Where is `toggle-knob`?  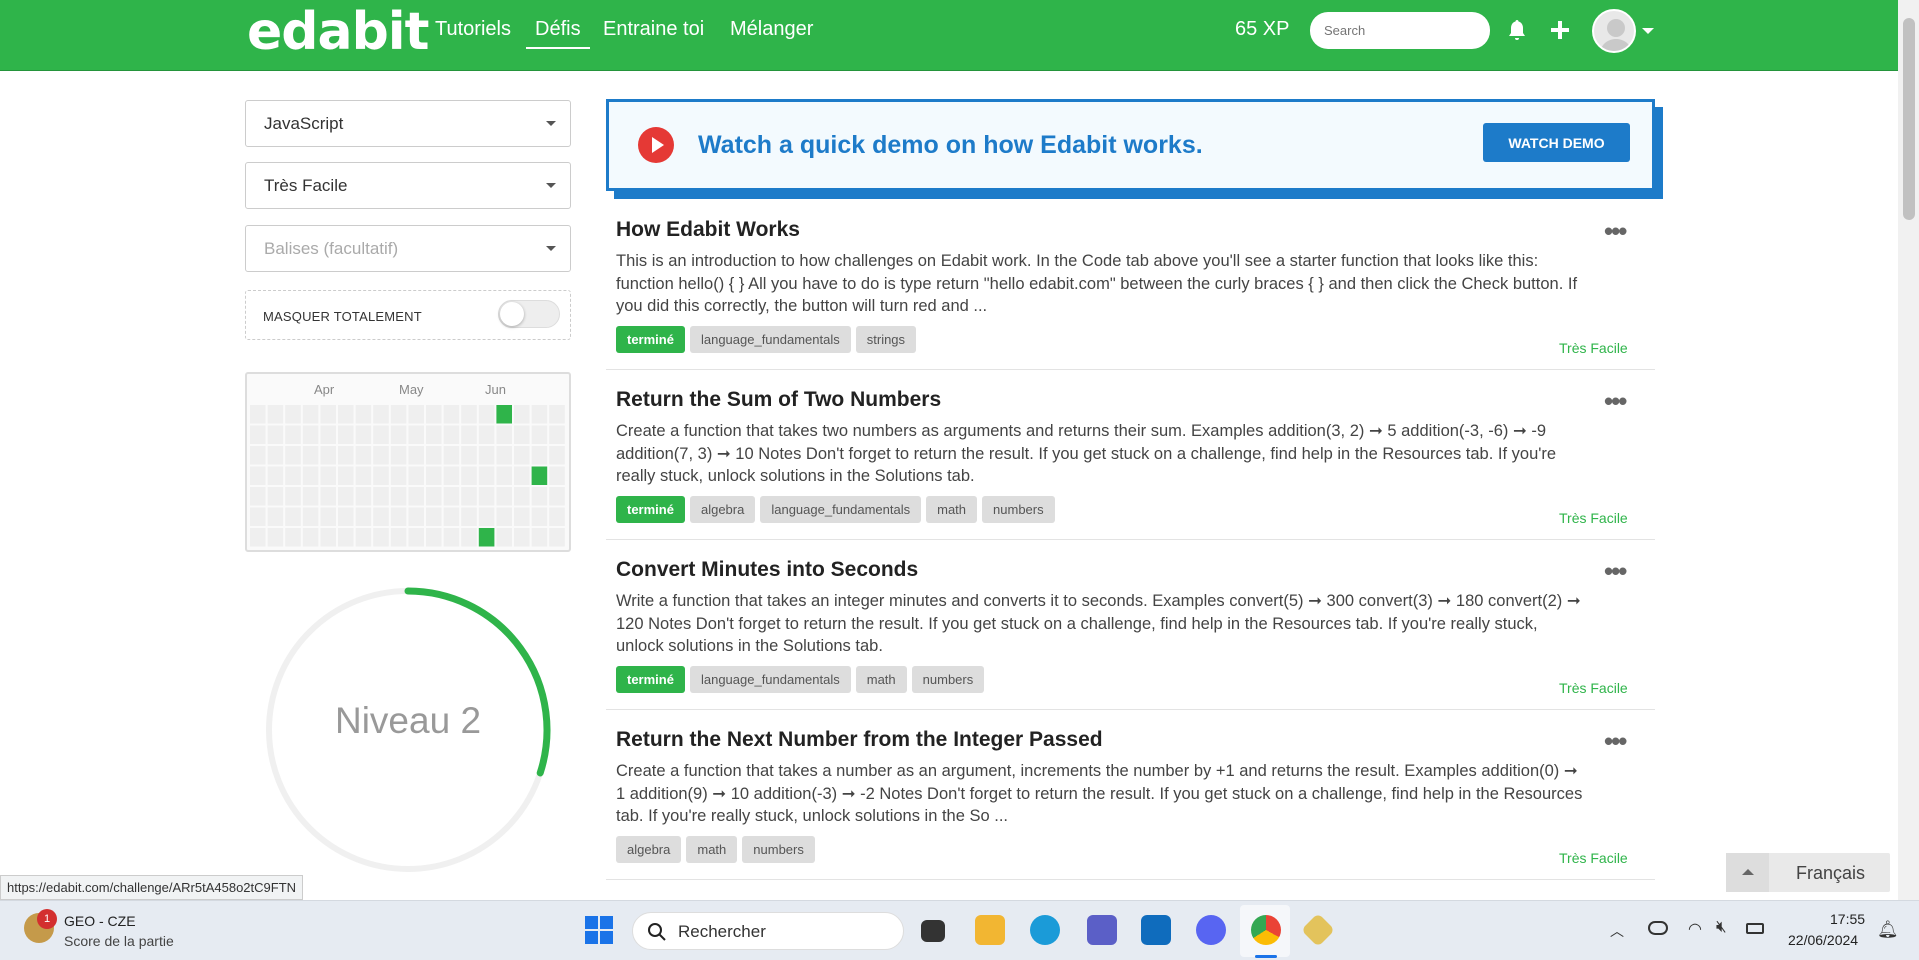 toggle-knob is located at coordinates (512, 314).